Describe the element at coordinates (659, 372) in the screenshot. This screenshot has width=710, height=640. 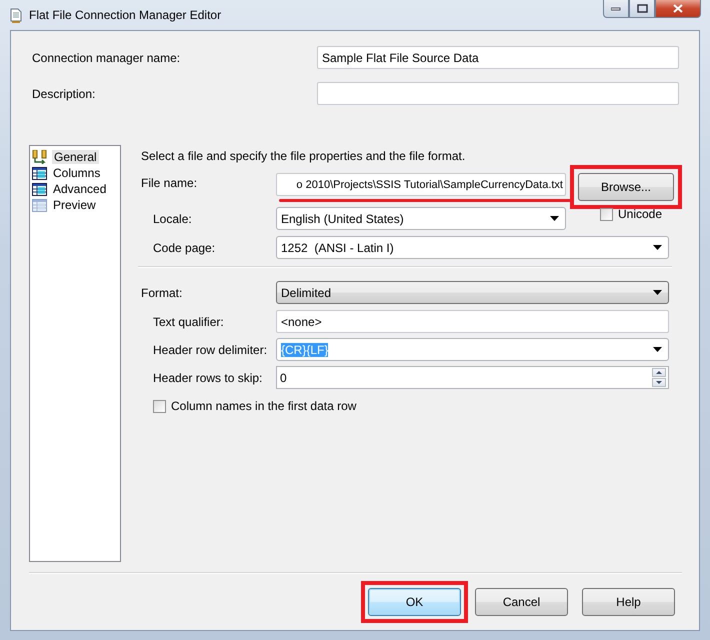
I see `spin-up-icon` at that location.